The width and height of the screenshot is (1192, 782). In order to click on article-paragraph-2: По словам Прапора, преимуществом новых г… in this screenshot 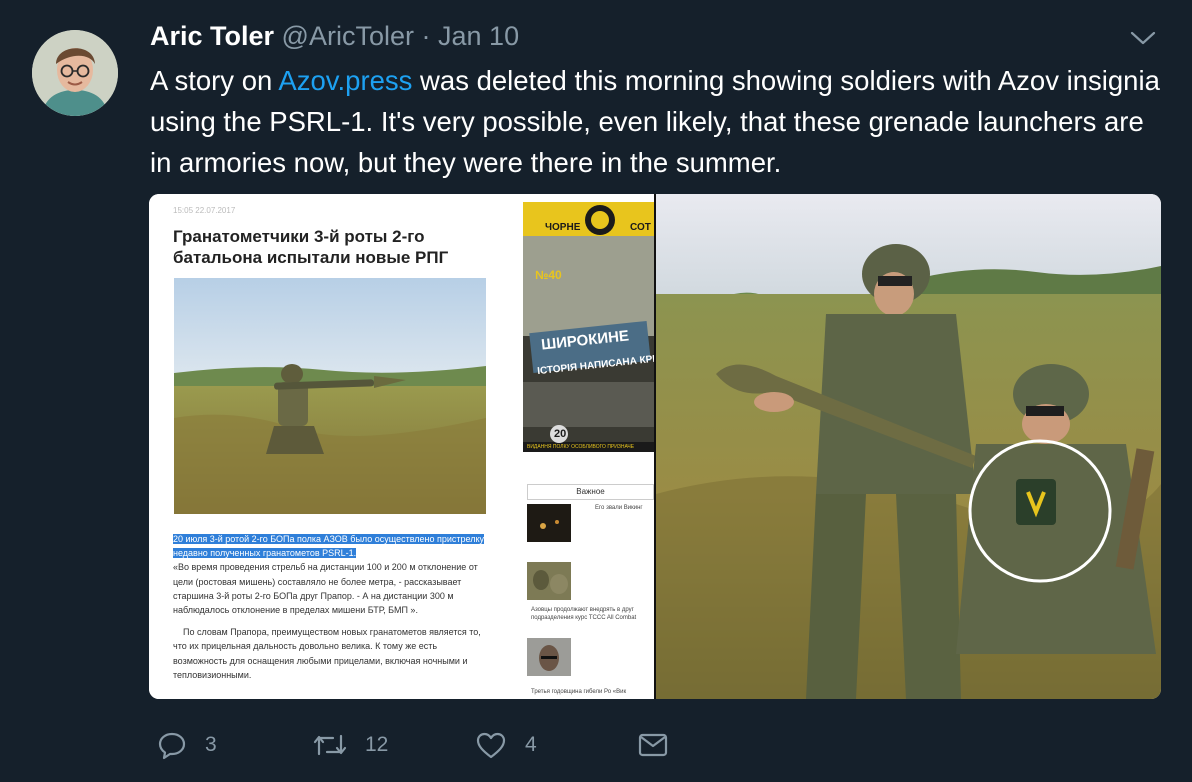, I will do `click(327, 653)`.